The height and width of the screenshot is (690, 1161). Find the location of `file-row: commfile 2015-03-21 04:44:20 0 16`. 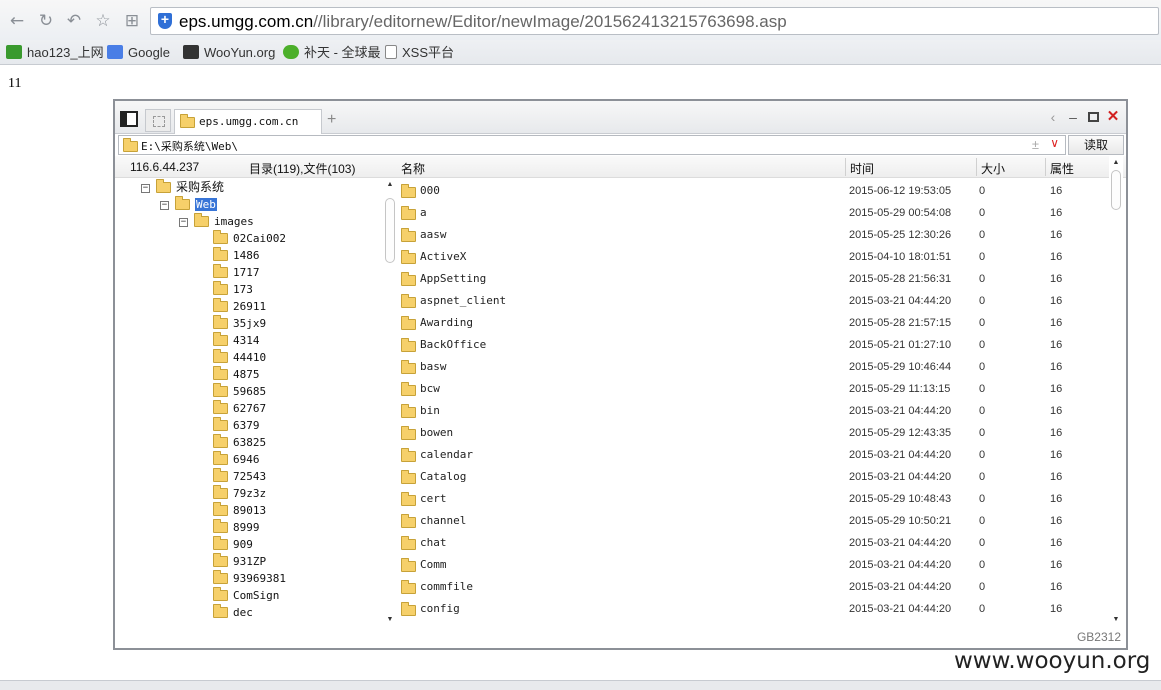

file-row: commfile 2015-03-21 04:44:20 0 16 is located at coordinates (752, 587).